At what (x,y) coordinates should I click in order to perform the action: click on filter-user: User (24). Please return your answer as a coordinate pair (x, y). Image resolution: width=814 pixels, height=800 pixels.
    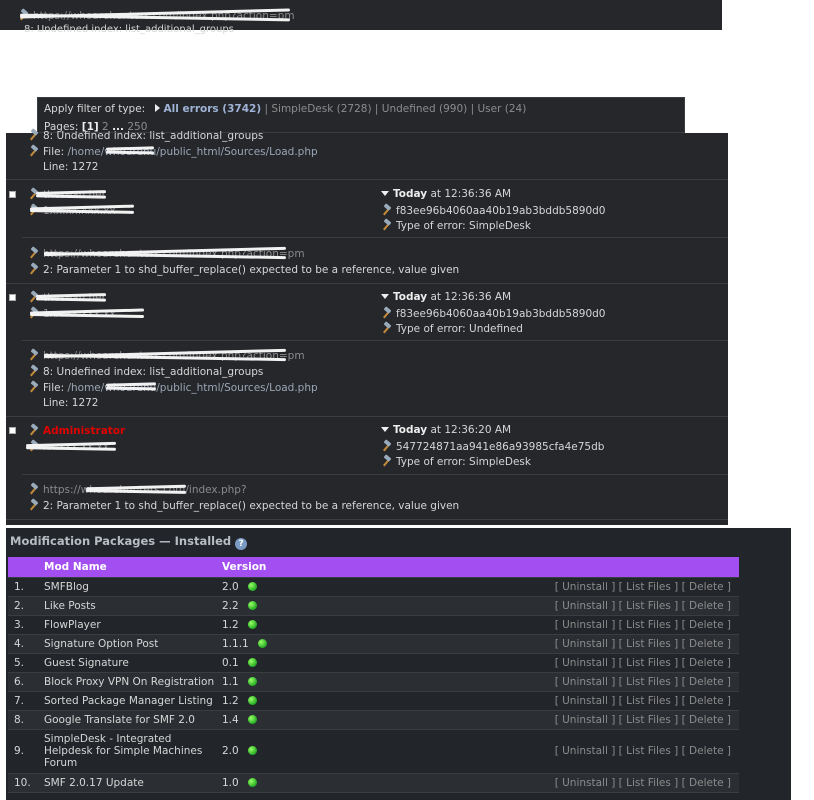
    Looking at the image, I should click on (501, 109).